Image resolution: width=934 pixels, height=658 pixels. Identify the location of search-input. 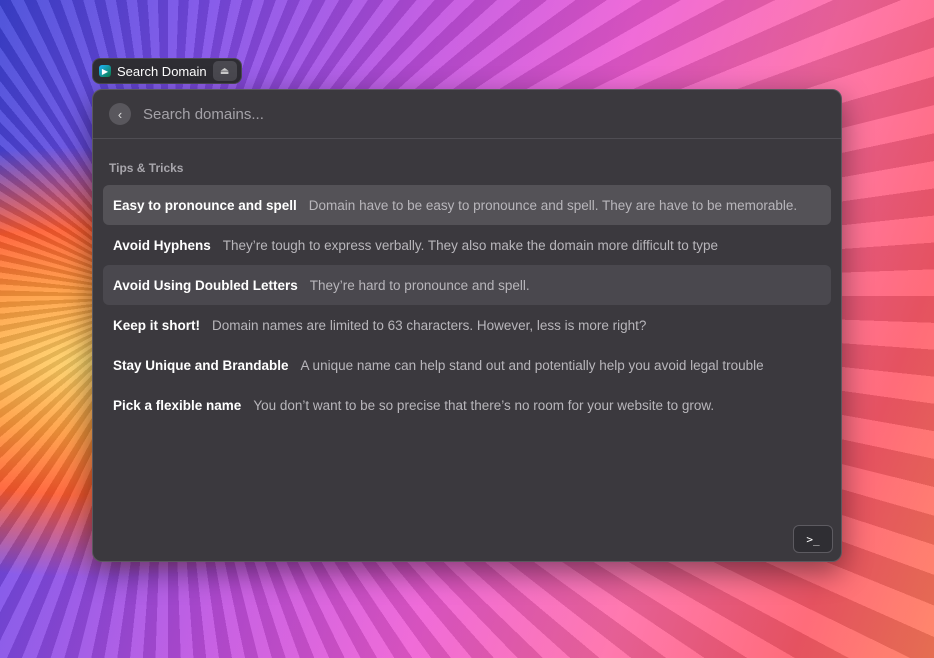
(443, 114).